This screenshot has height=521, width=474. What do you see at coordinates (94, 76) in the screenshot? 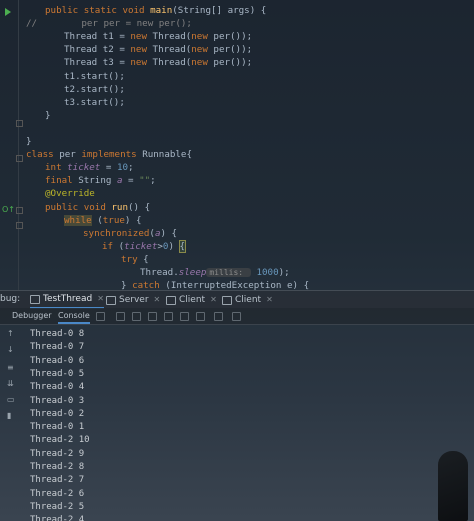
I see `code-token: t1.start();` at bounding box center [94, 76].